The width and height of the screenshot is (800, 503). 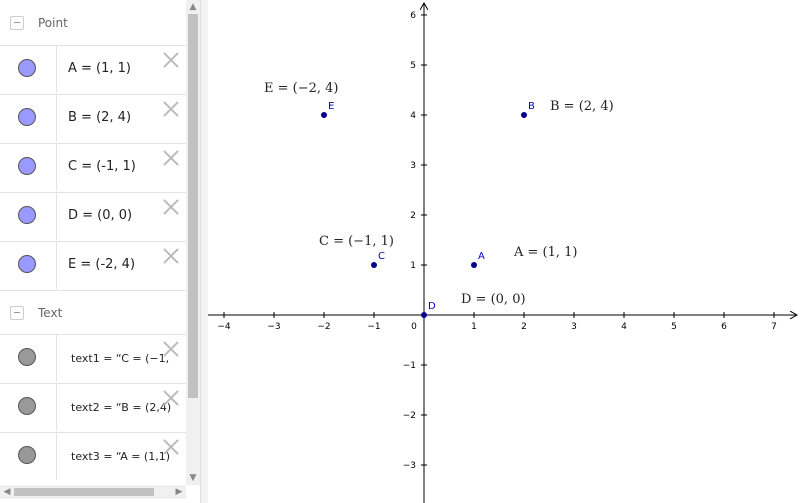 What do you see at coordinates (493, 299) in the screenshot?
I see `text-object-text4: D = (0, 0)` at bounding box center [493, 299].